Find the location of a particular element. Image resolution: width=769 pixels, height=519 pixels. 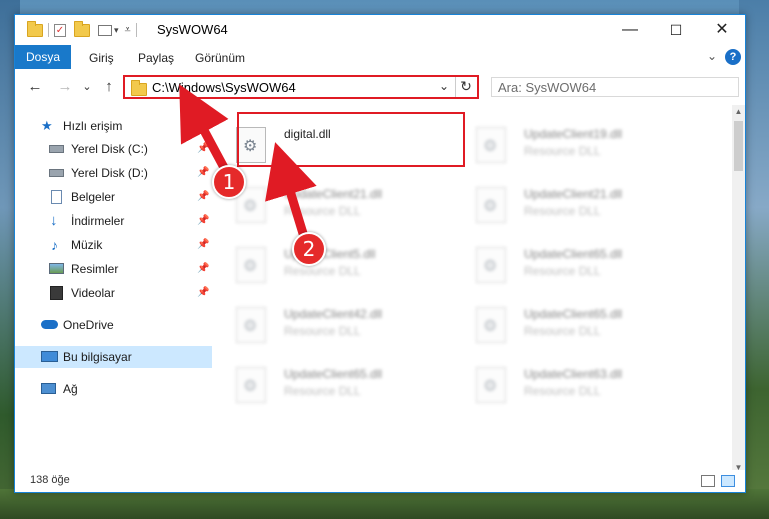

search-placeholder: Ara: SysWOW64 is located at coordinates (547, 87).